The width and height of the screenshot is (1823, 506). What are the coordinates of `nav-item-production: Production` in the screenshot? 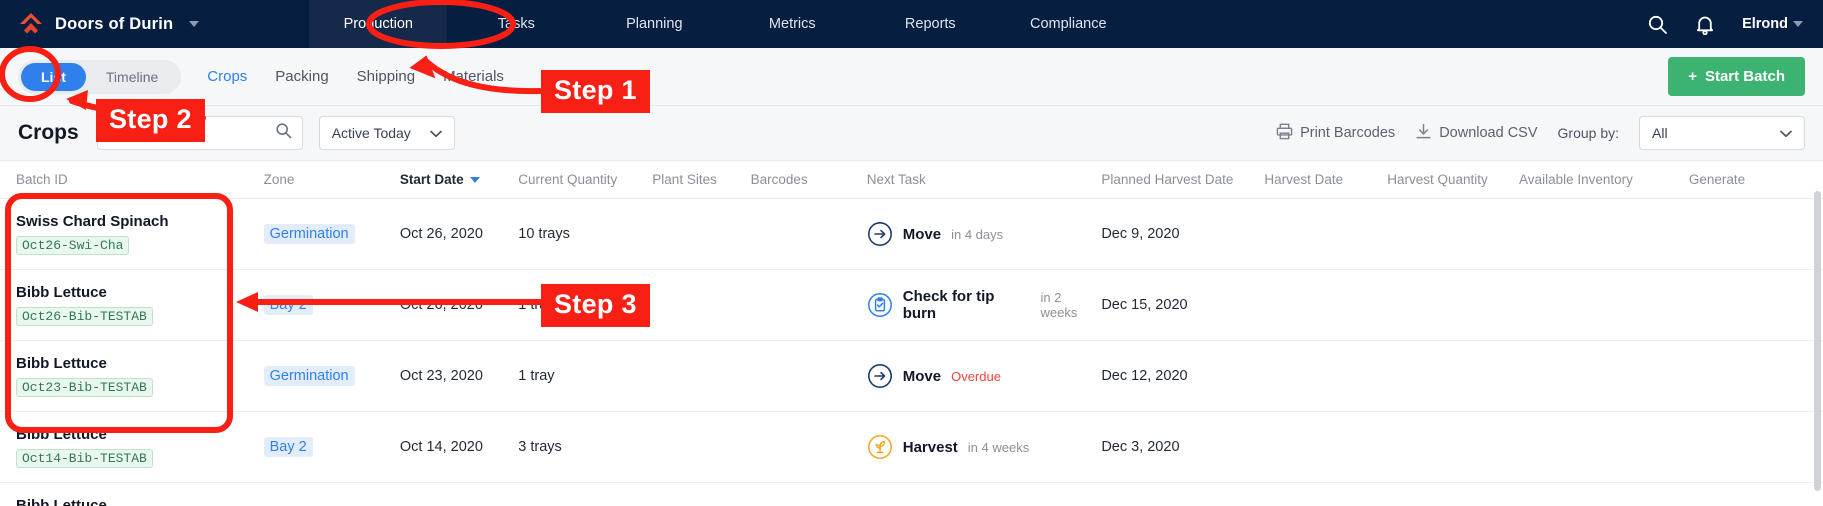 It's located at (378, 24).